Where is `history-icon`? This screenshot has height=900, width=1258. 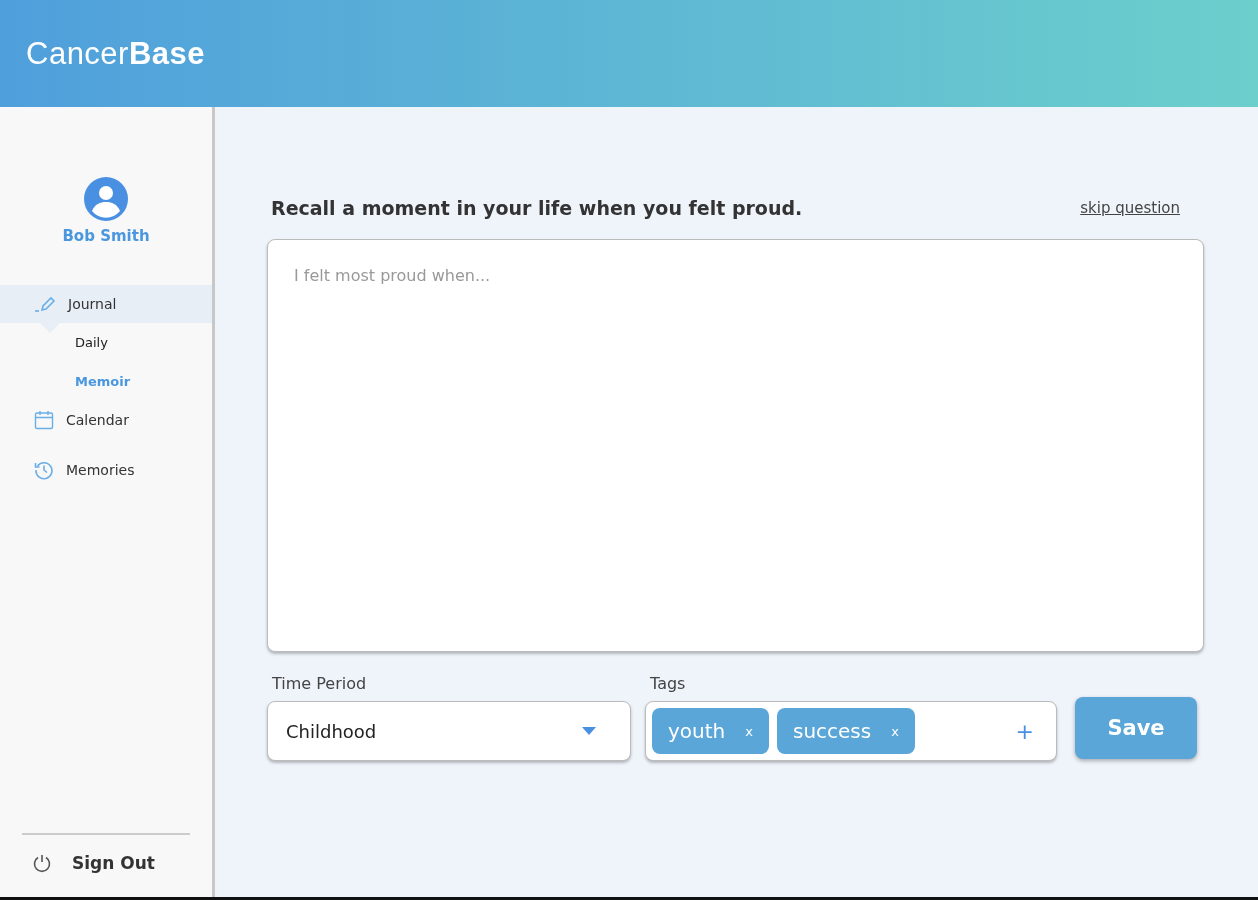
history-icon is located at coordinates (44, 470).